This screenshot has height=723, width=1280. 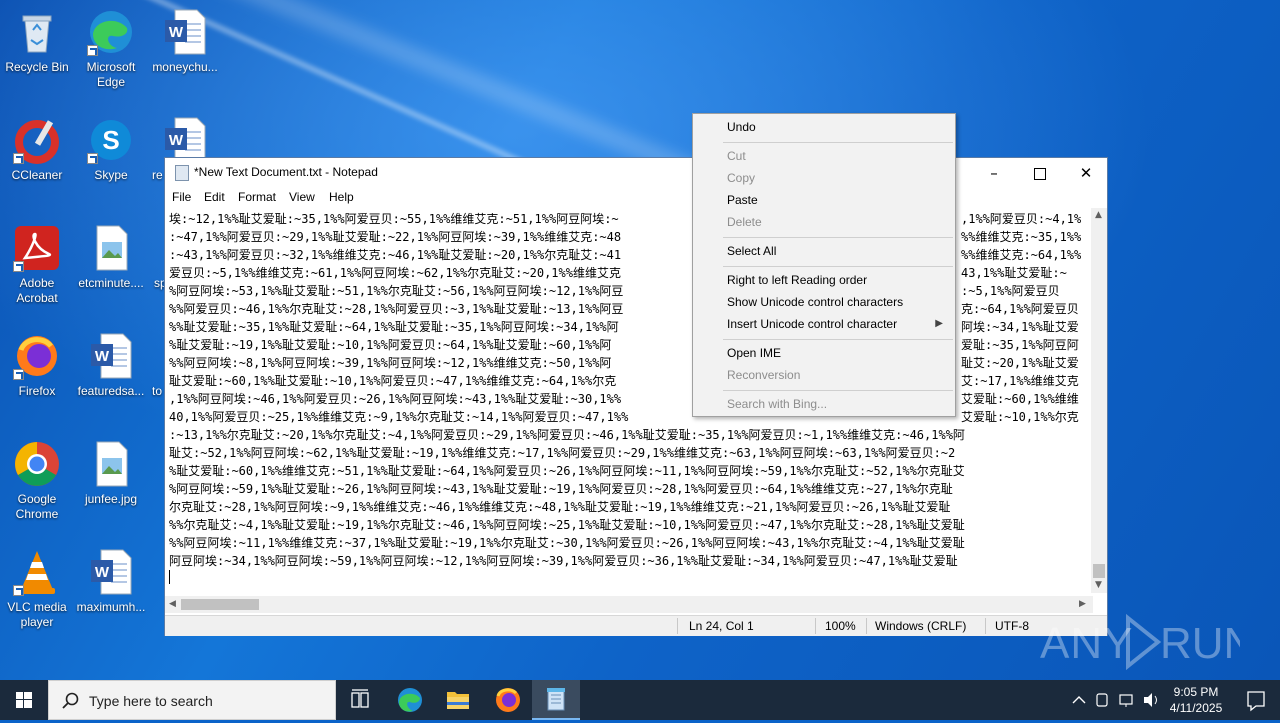 I want to click on desktop-icon-adobe-acrobat: Adobe Acrobat, so click(x=37, y=265).